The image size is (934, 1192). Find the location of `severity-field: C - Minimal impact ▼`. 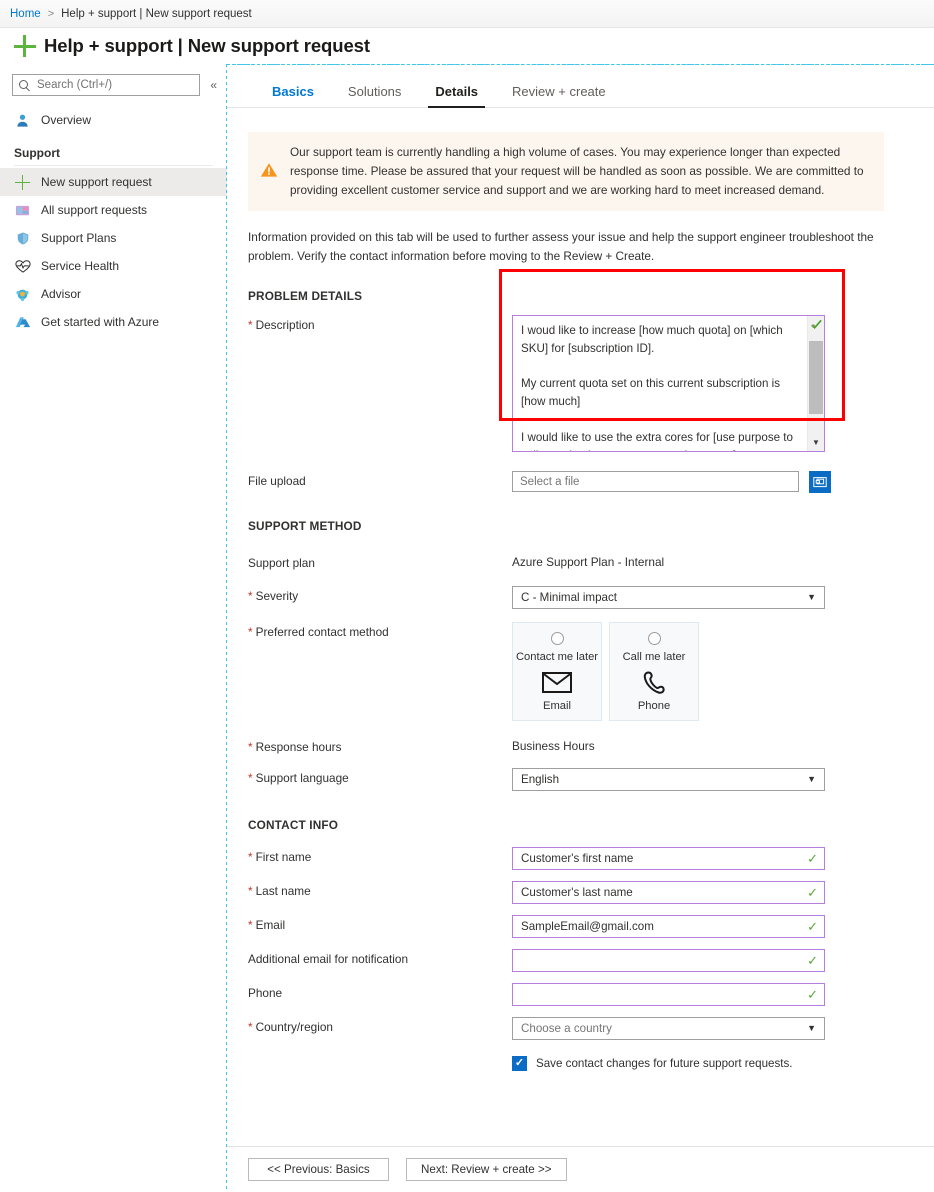

severity-field: C - Minimal impact ▼ is located at coordinates (723, 597).